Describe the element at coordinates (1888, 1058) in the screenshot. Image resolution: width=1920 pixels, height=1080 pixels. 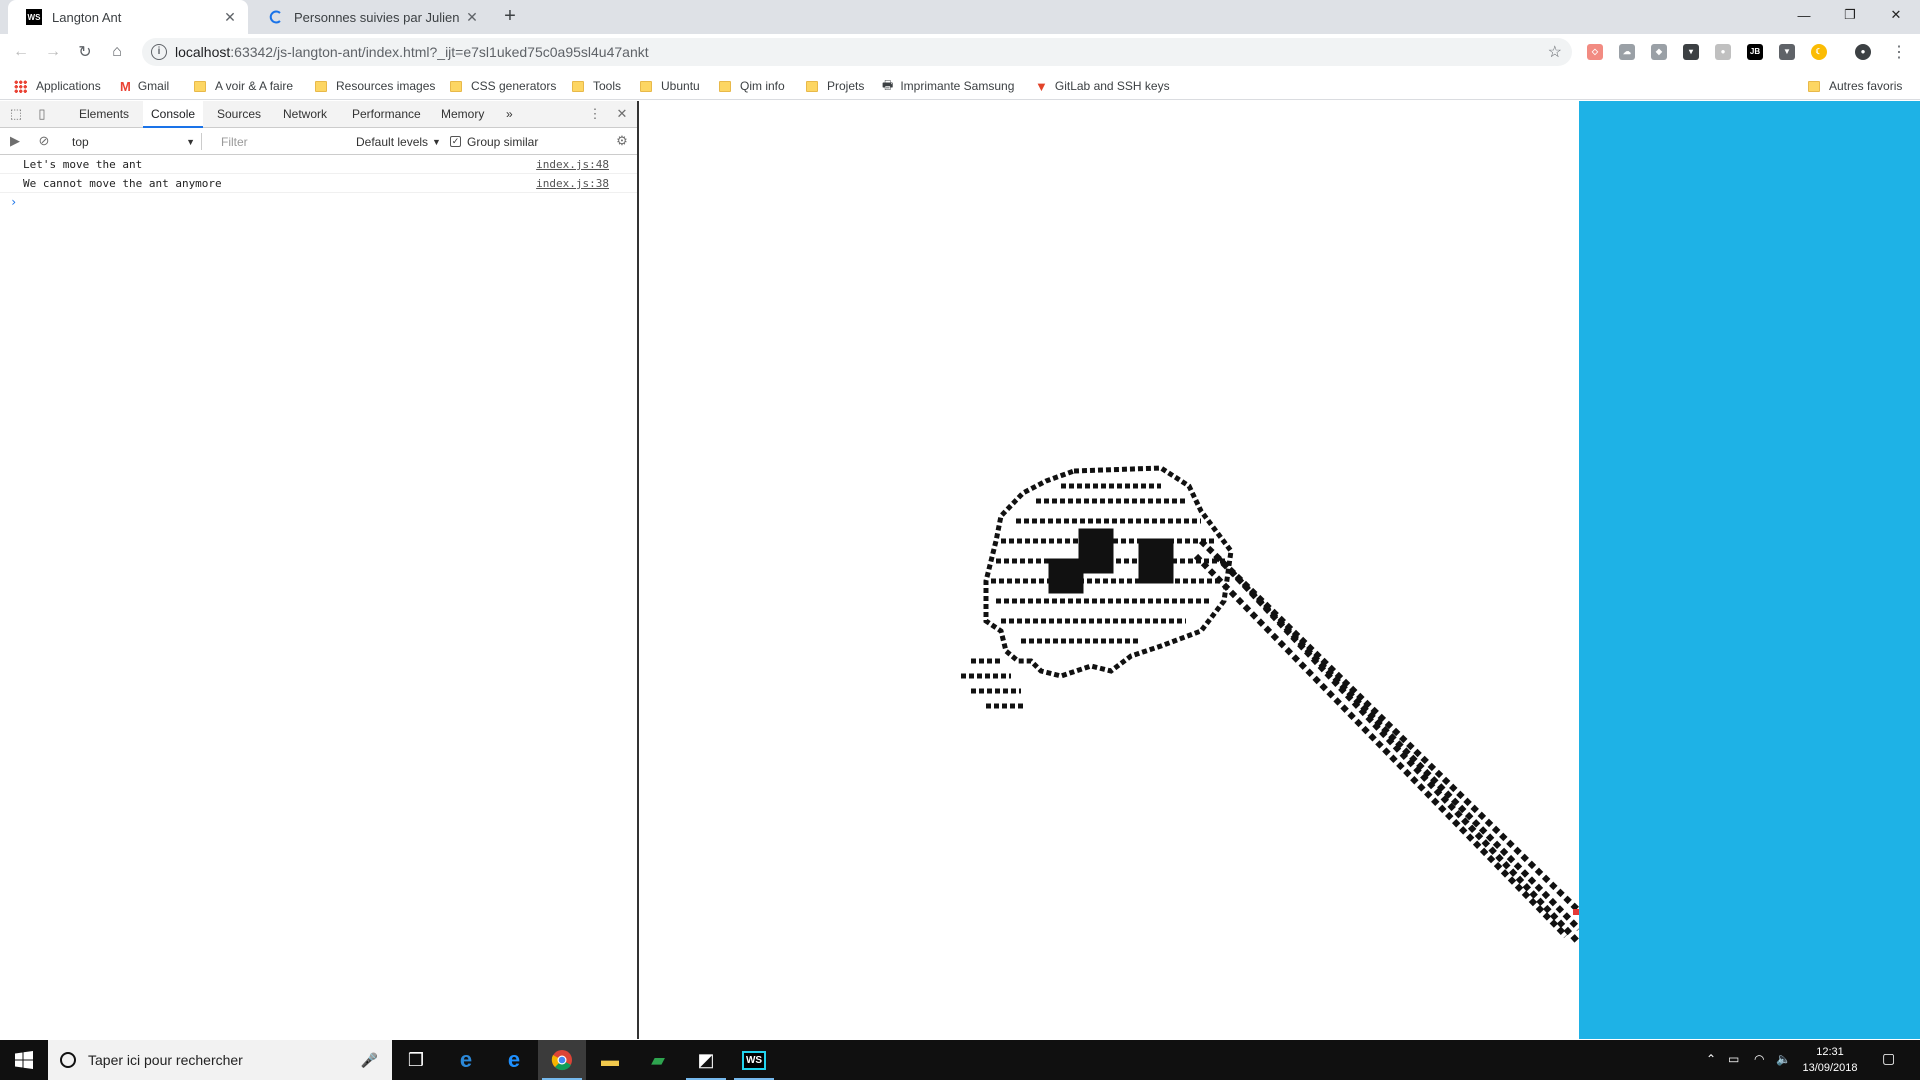
I see `notifications-icon: ▢` at that location.